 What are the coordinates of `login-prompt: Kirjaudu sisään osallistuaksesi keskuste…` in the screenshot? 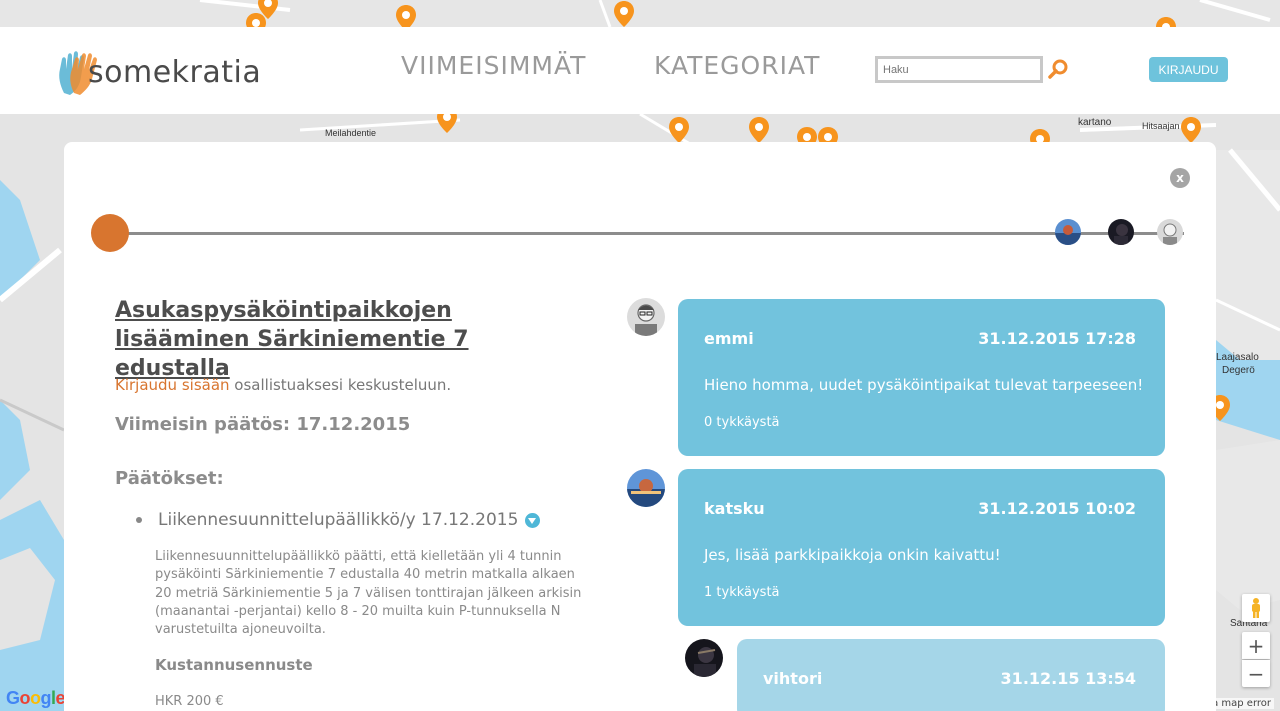 It's located at (283, 385).